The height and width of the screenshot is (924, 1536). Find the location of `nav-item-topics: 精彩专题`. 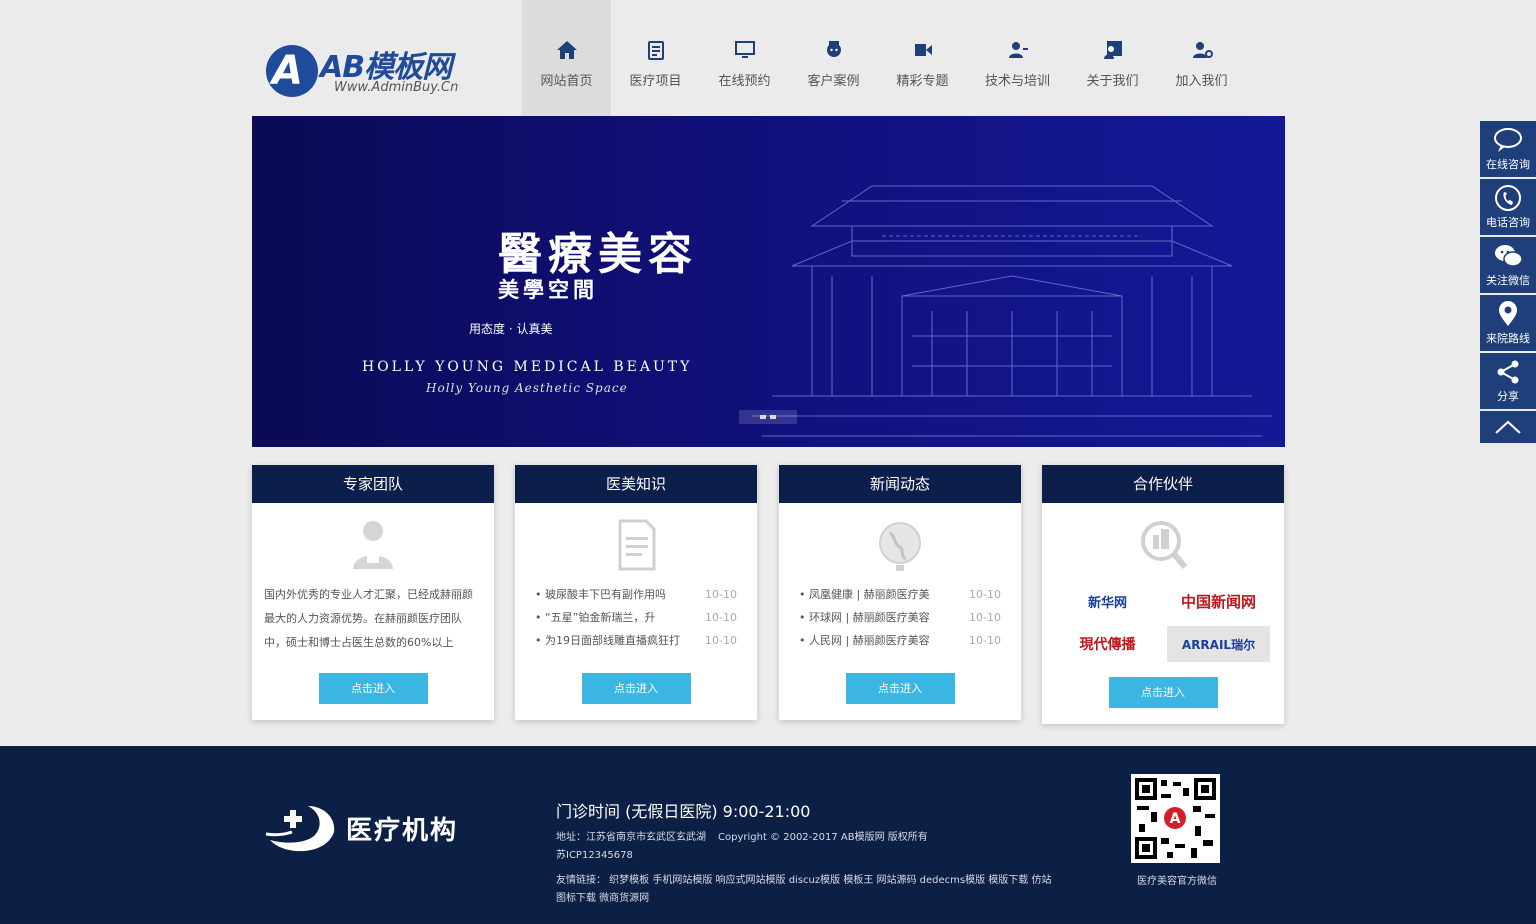

nav-item-topics: 精彩专题 is located at coordinates (922, 58).